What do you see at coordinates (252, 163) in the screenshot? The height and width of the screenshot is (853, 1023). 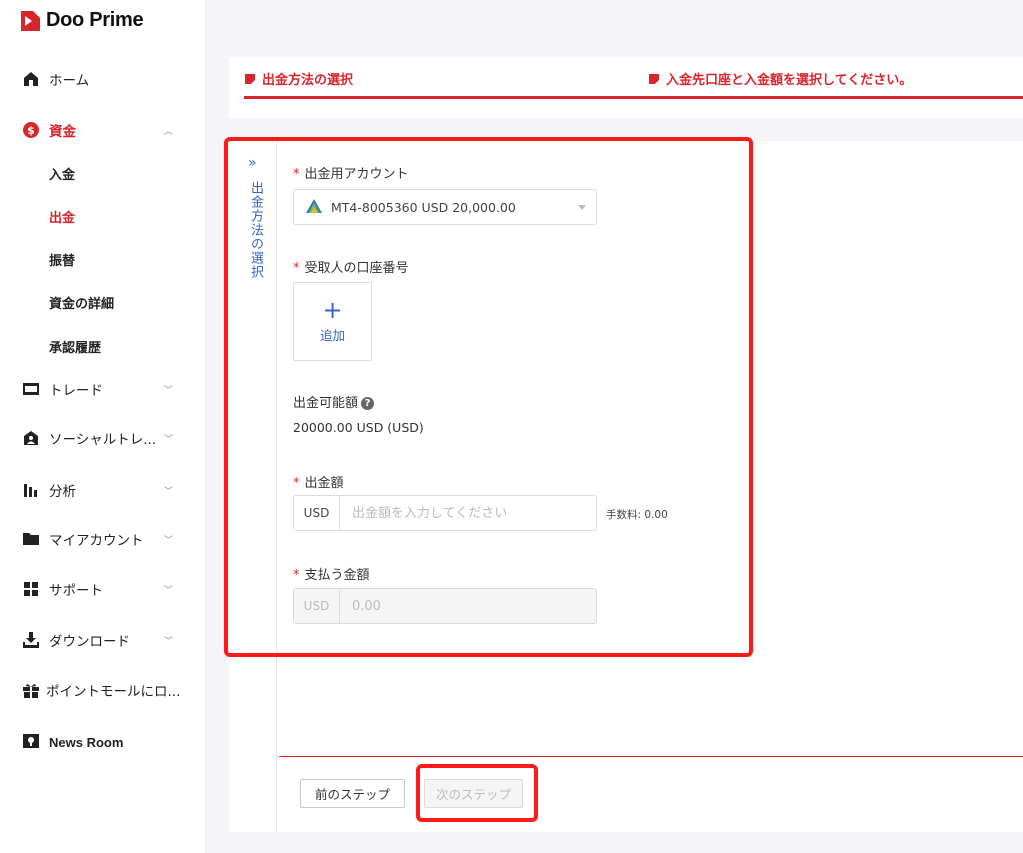 I see `double-chevron-right-icon: »` at bounding box center [252, 163].